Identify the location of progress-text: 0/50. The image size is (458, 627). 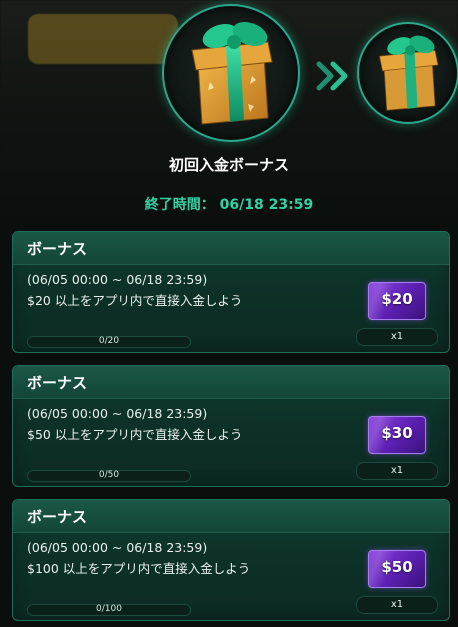
(109, 475).